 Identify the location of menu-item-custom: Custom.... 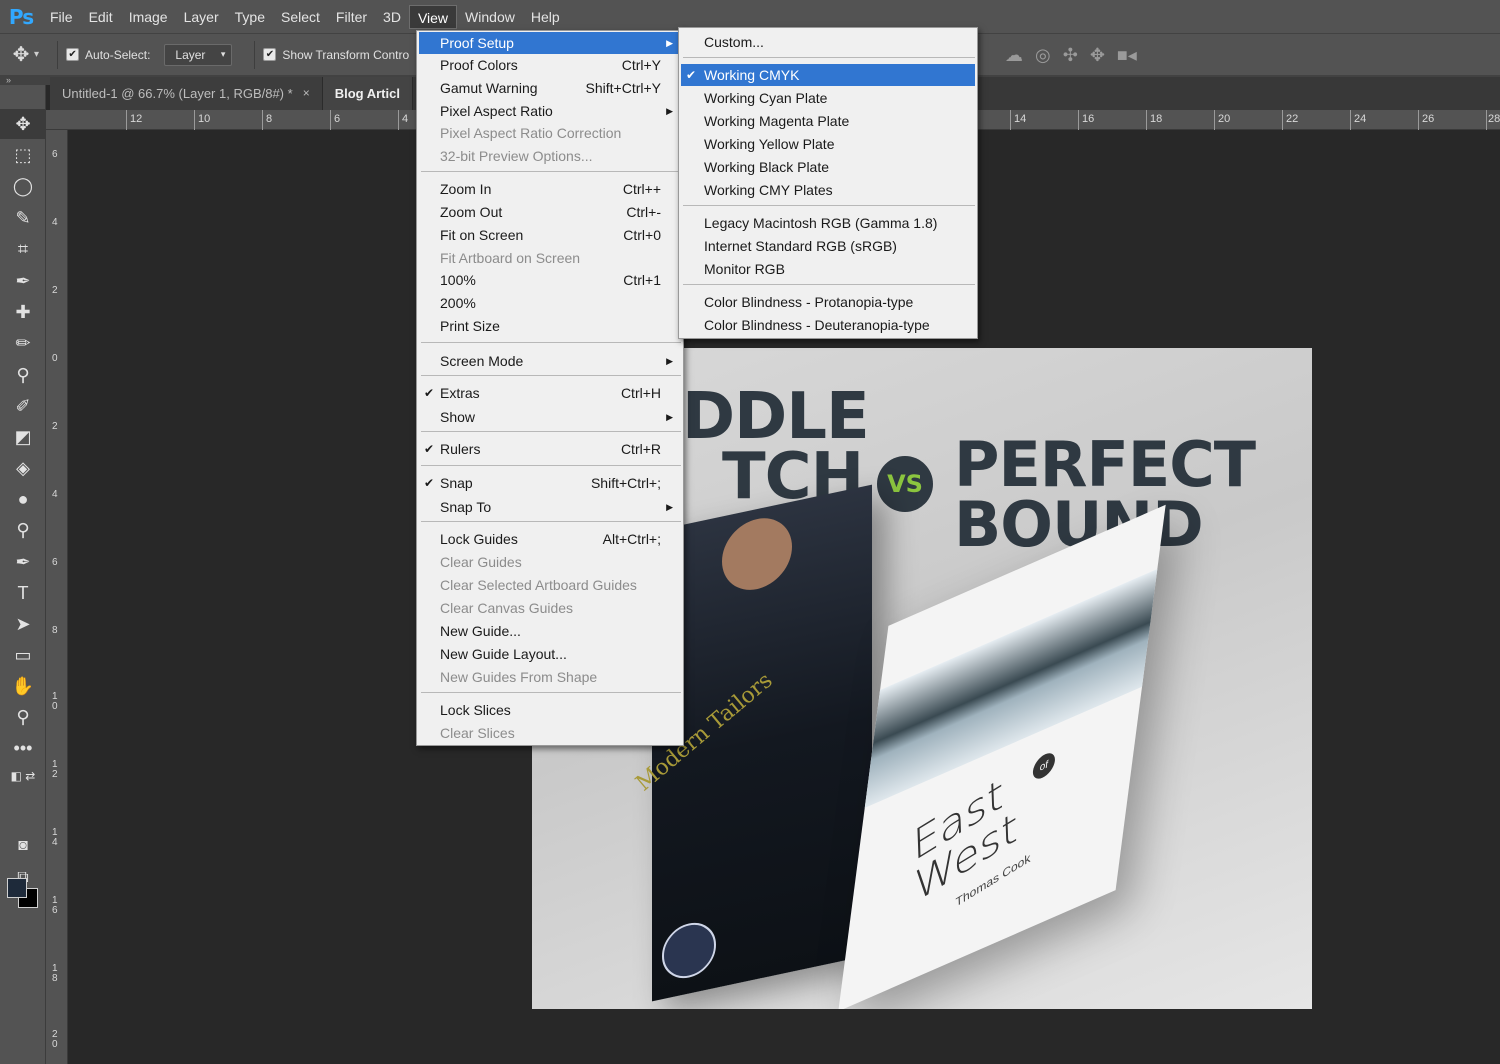
(828, 42).